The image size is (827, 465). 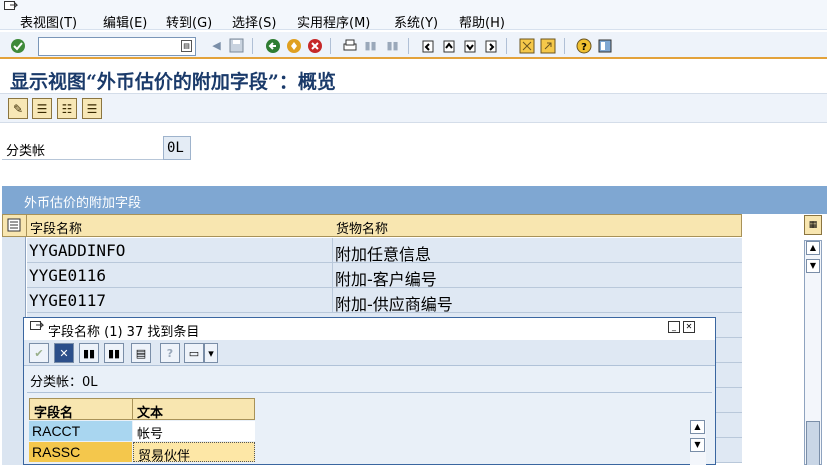 I want to click on deselect-all-icon: ☰, so click(x=92, y=108).